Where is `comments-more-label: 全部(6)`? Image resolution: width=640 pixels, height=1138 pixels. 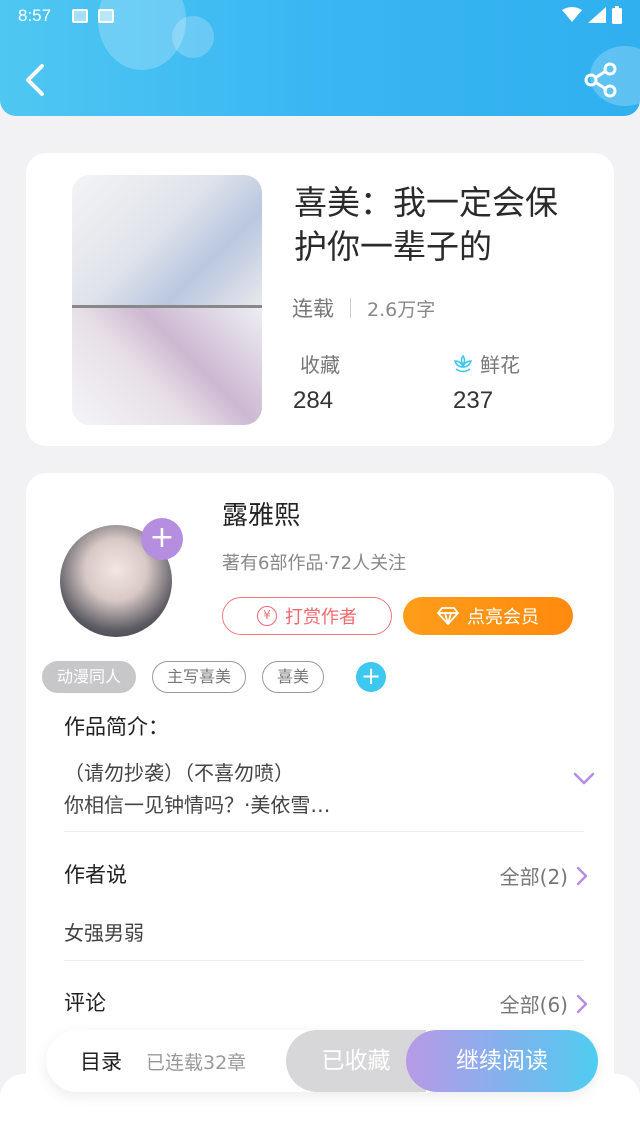 comments-more-label: 全部(6) is located at coordinates (533, 1005).